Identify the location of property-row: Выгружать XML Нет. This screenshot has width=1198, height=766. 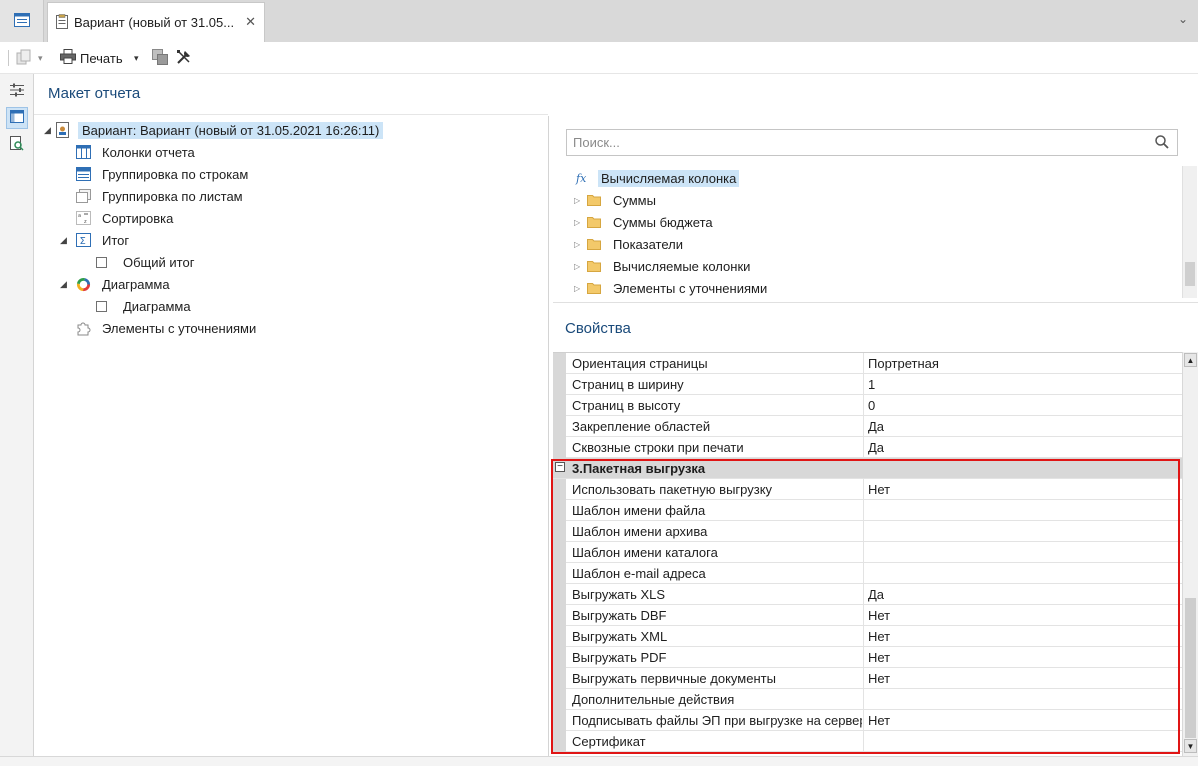
(867, 636).